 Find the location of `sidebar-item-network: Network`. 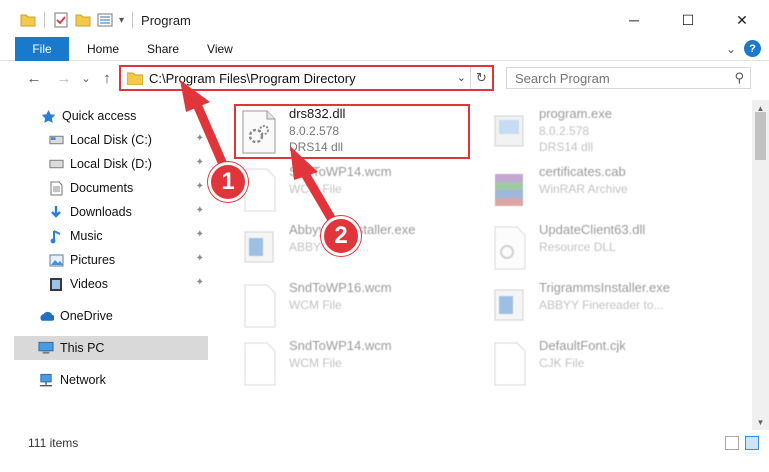

sidebar-item-network: Network is located at coordinates (111, 380).